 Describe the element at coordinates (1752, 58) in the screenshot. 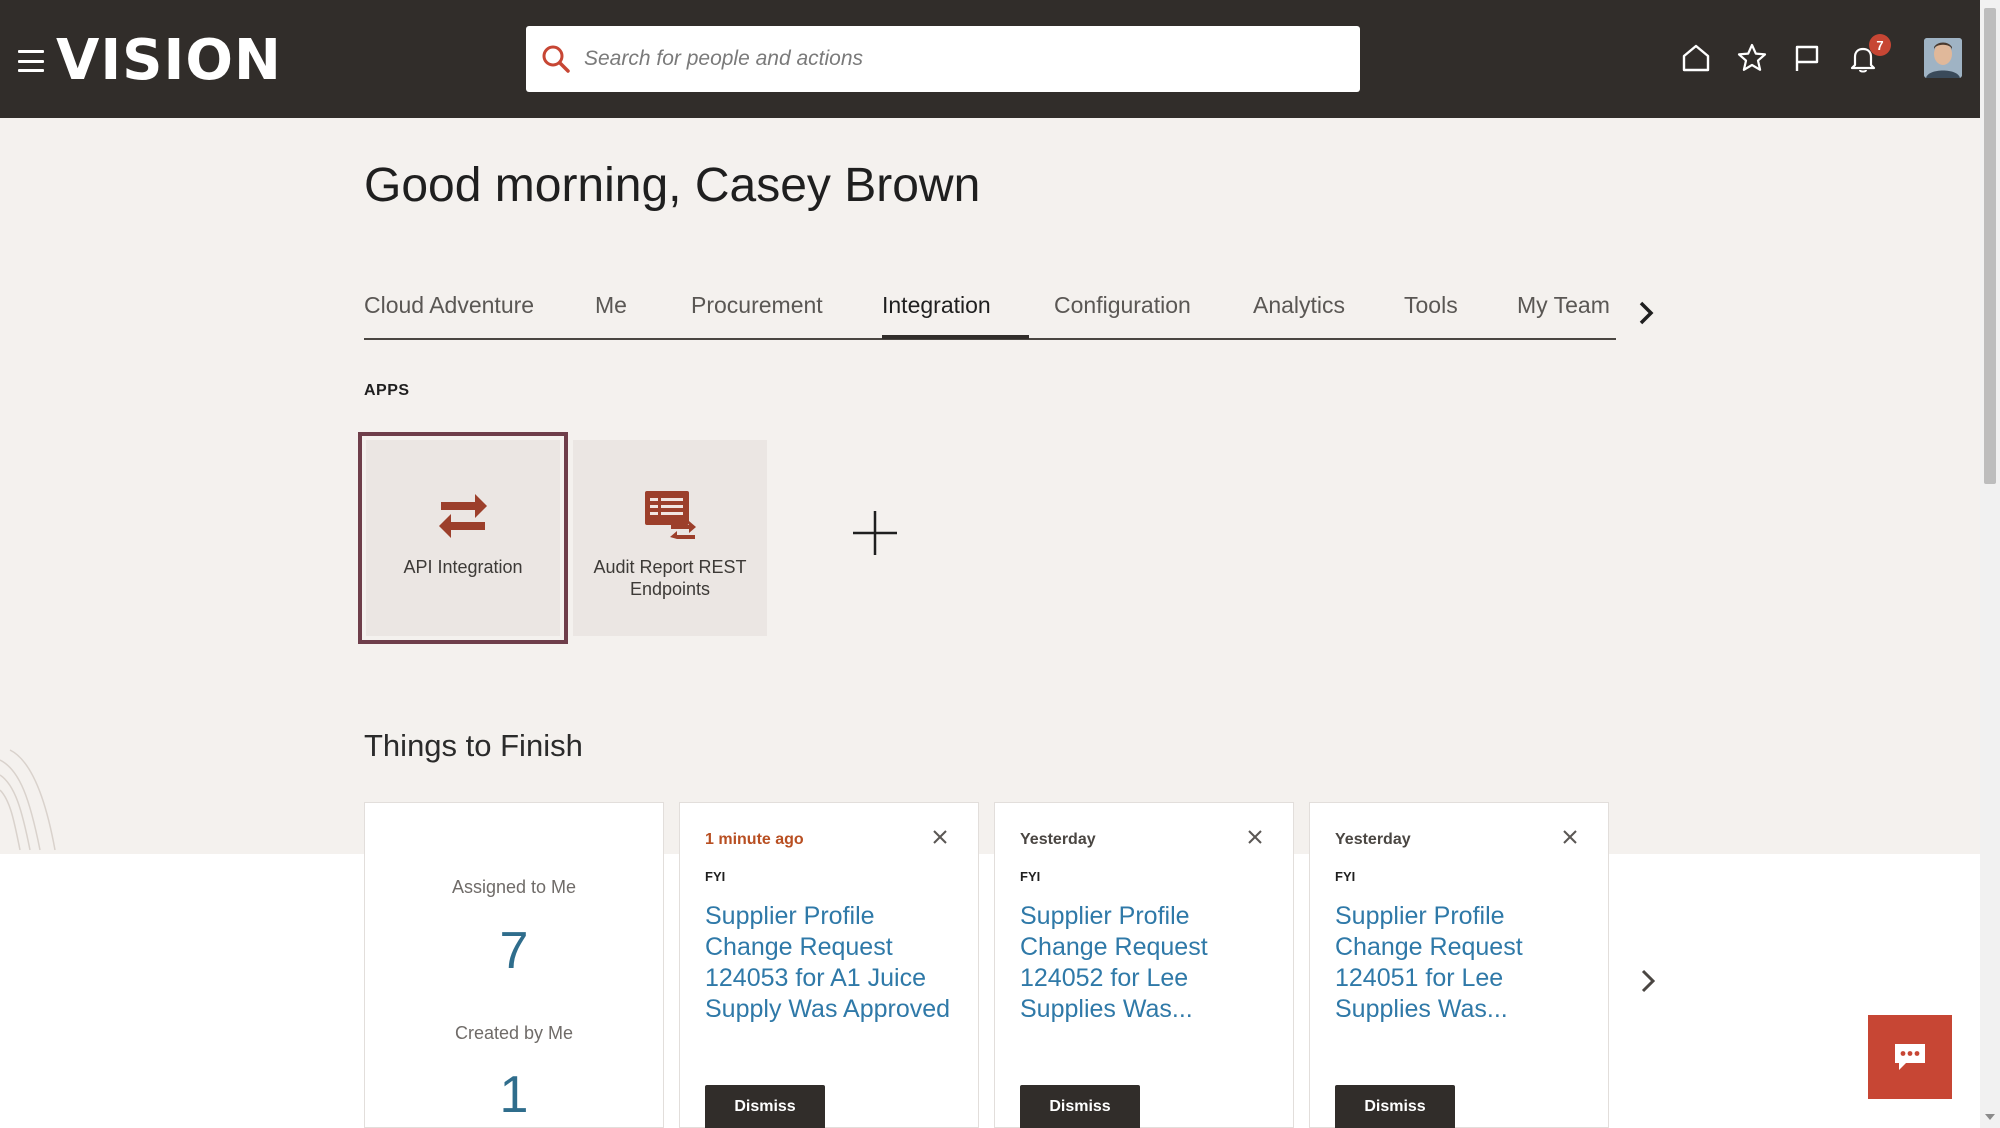

I see `star-icon` at that location.